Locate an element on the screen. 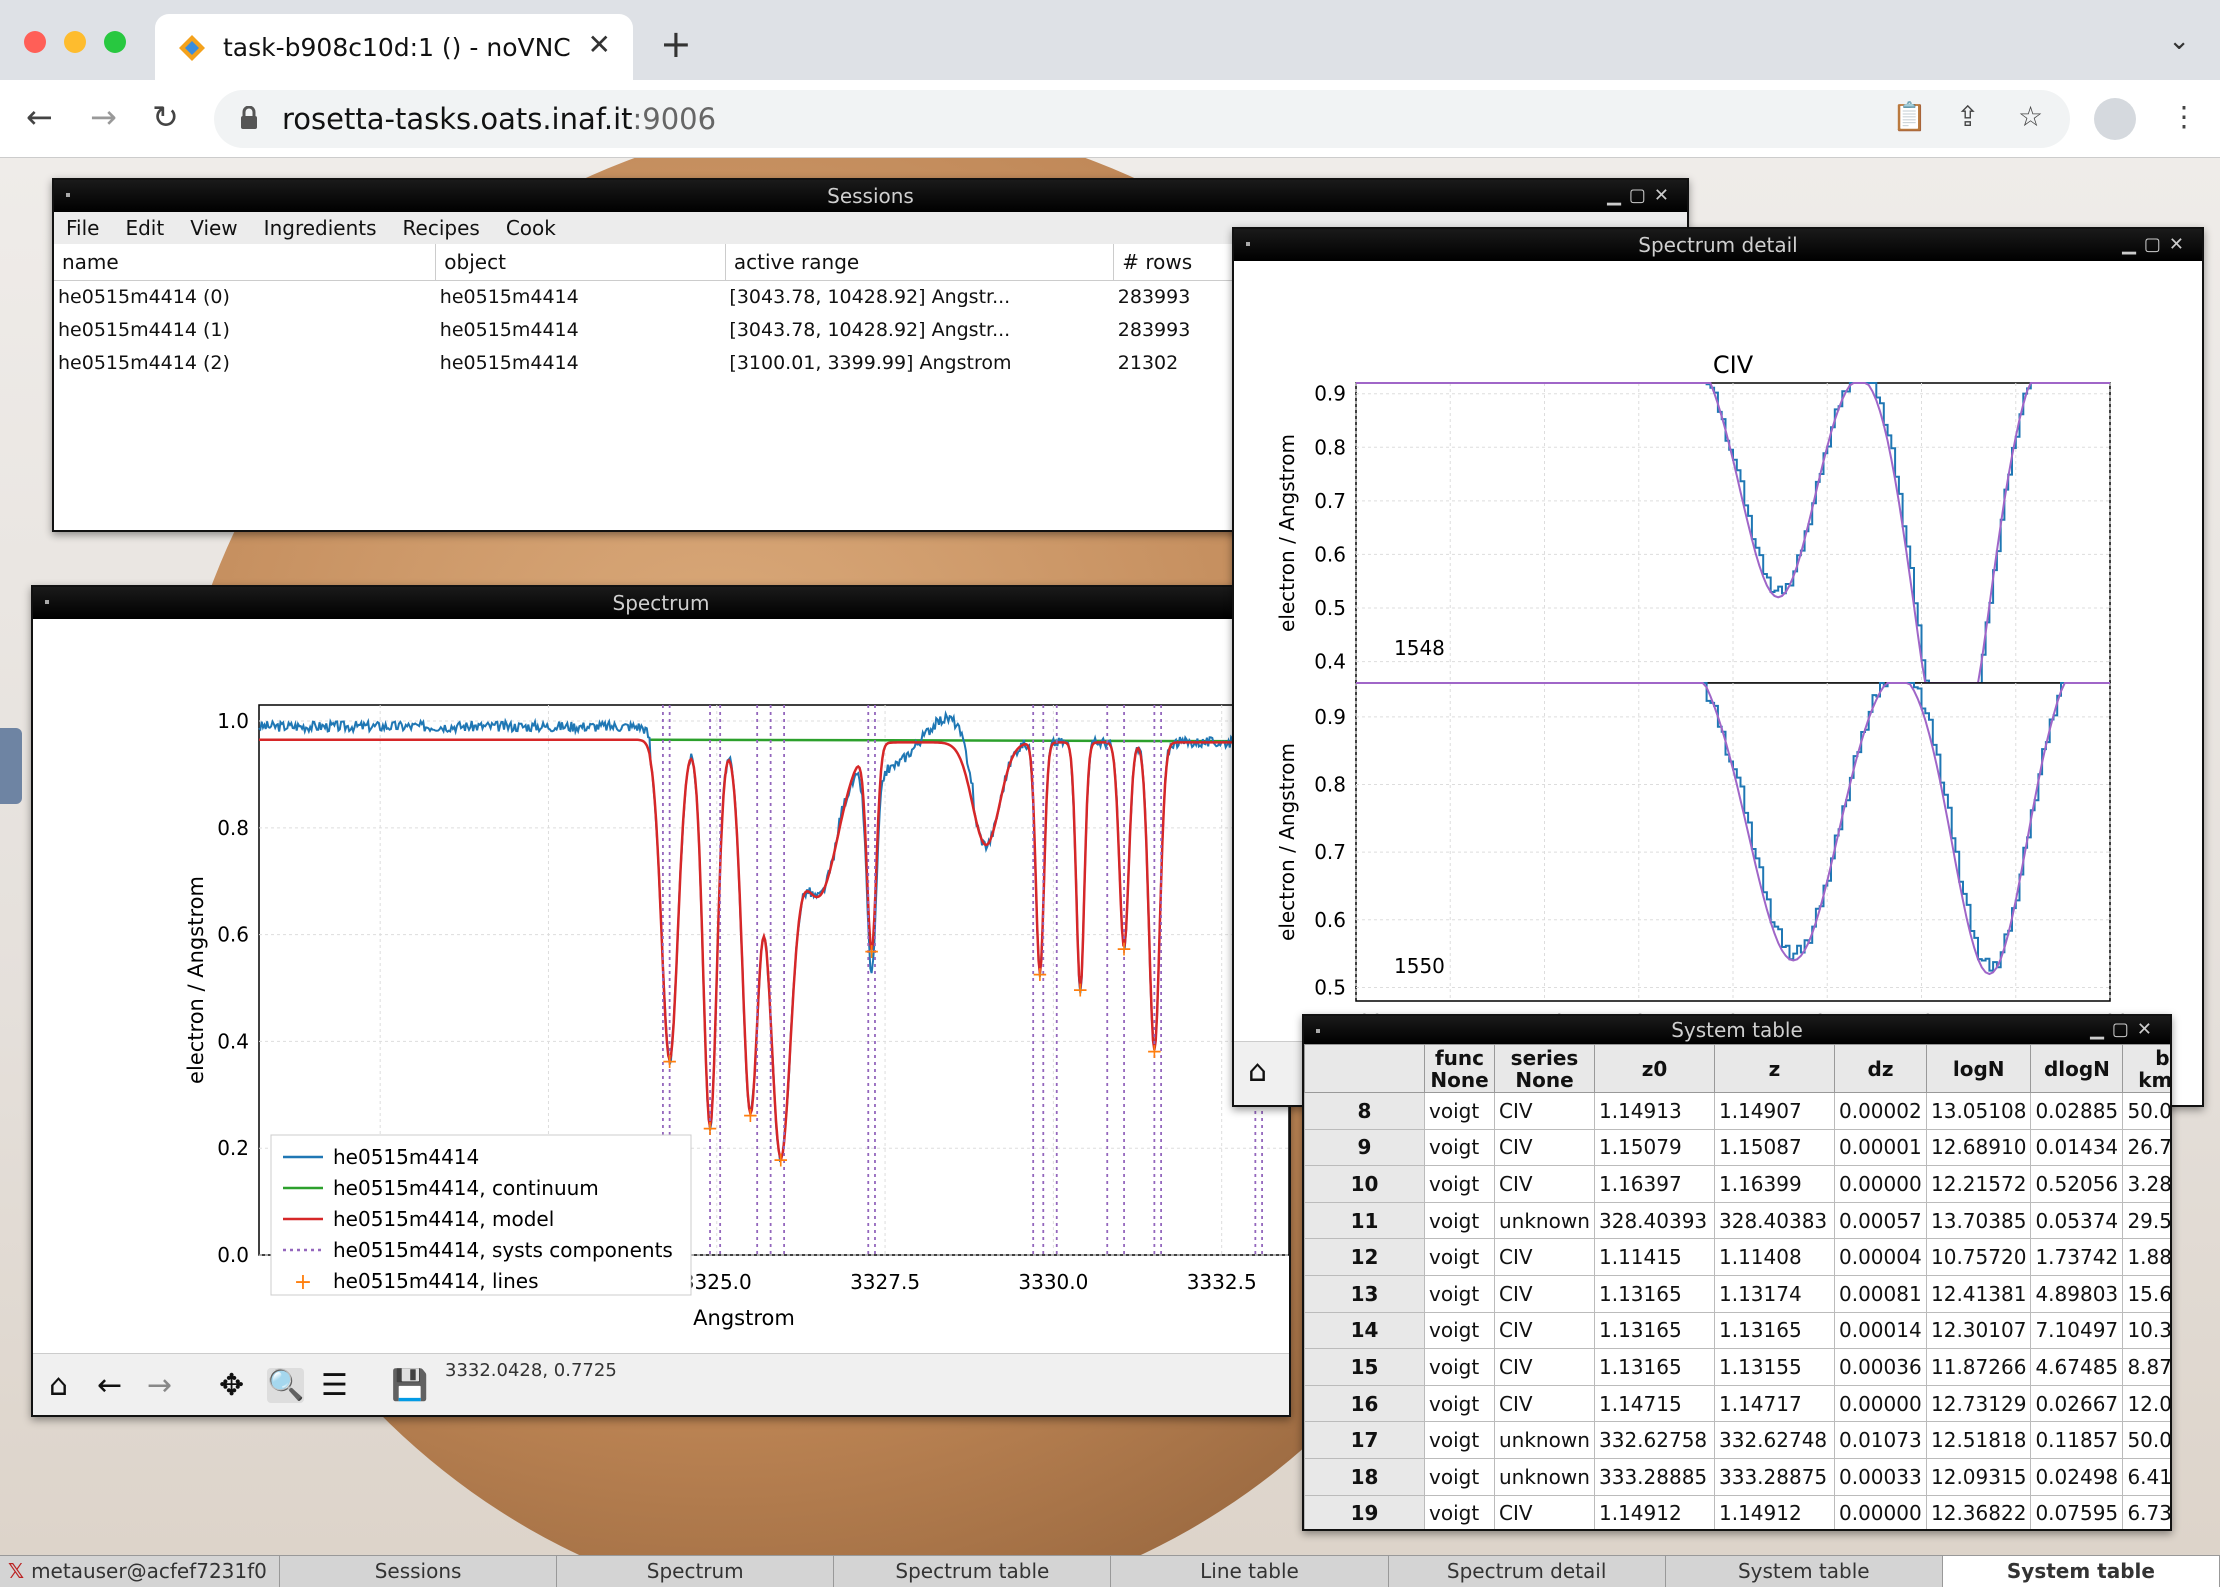  sessions-titlebar: Sessions ▁▢✕ is located at coordinates (870, 196).